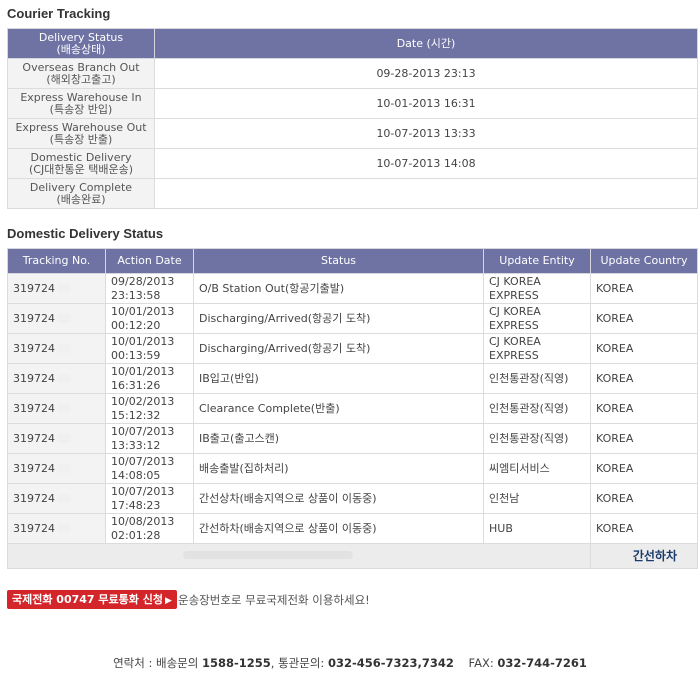 This screenshot has width=700, height=678. Describe the element at coordinates (338, 528) in the screenshot. I see `status-cell: 간선하차(배송지역으로 상품이 이동중)` at that location.